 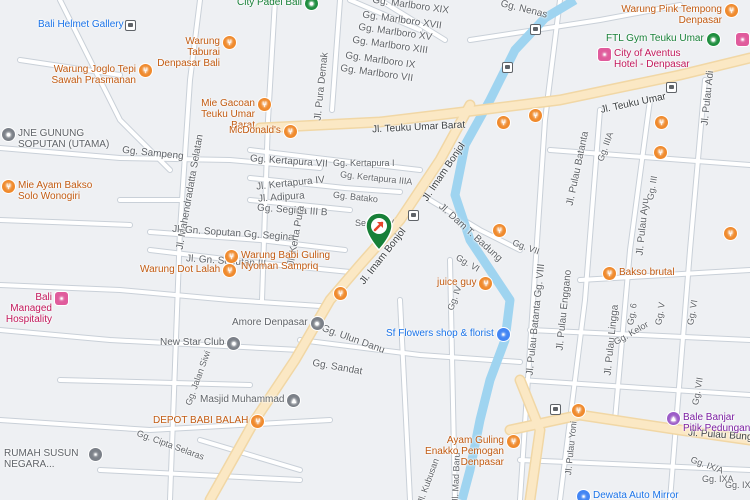 I want to click on poi-label: Warung Pink Tempong Denpasar, so click(x=671, y=15).